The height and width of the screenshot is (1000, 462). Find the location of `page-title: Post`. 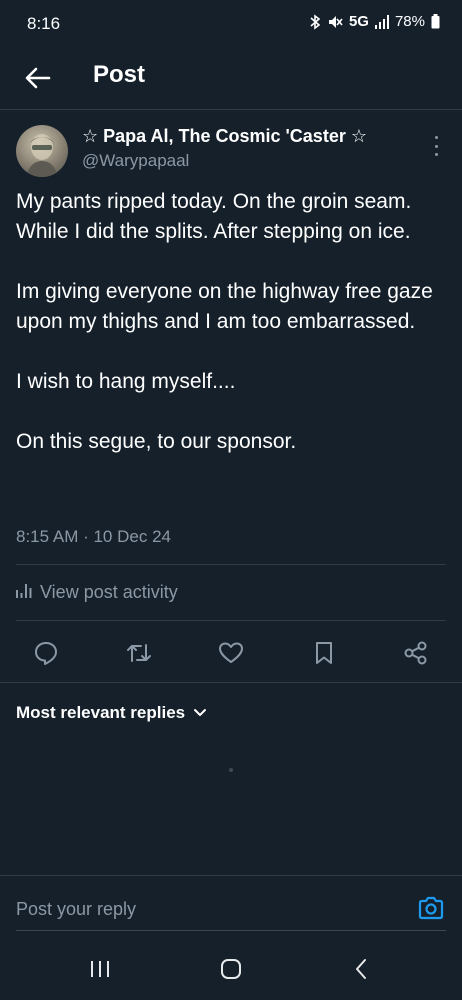

page-title: Post is located at coordinates (119, 74).